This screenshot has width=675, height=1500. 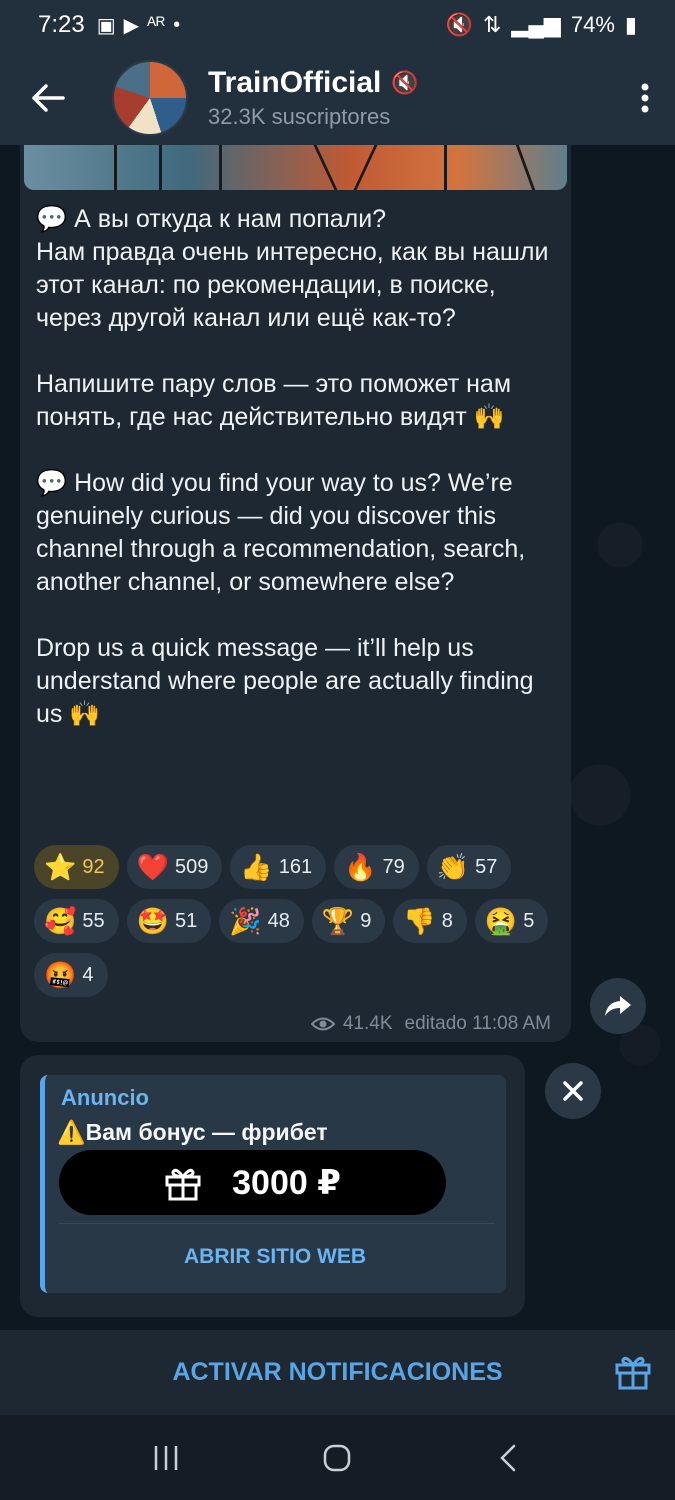 I want to click on reaction-pill: 🤩 51, so click(x=169, y=921).